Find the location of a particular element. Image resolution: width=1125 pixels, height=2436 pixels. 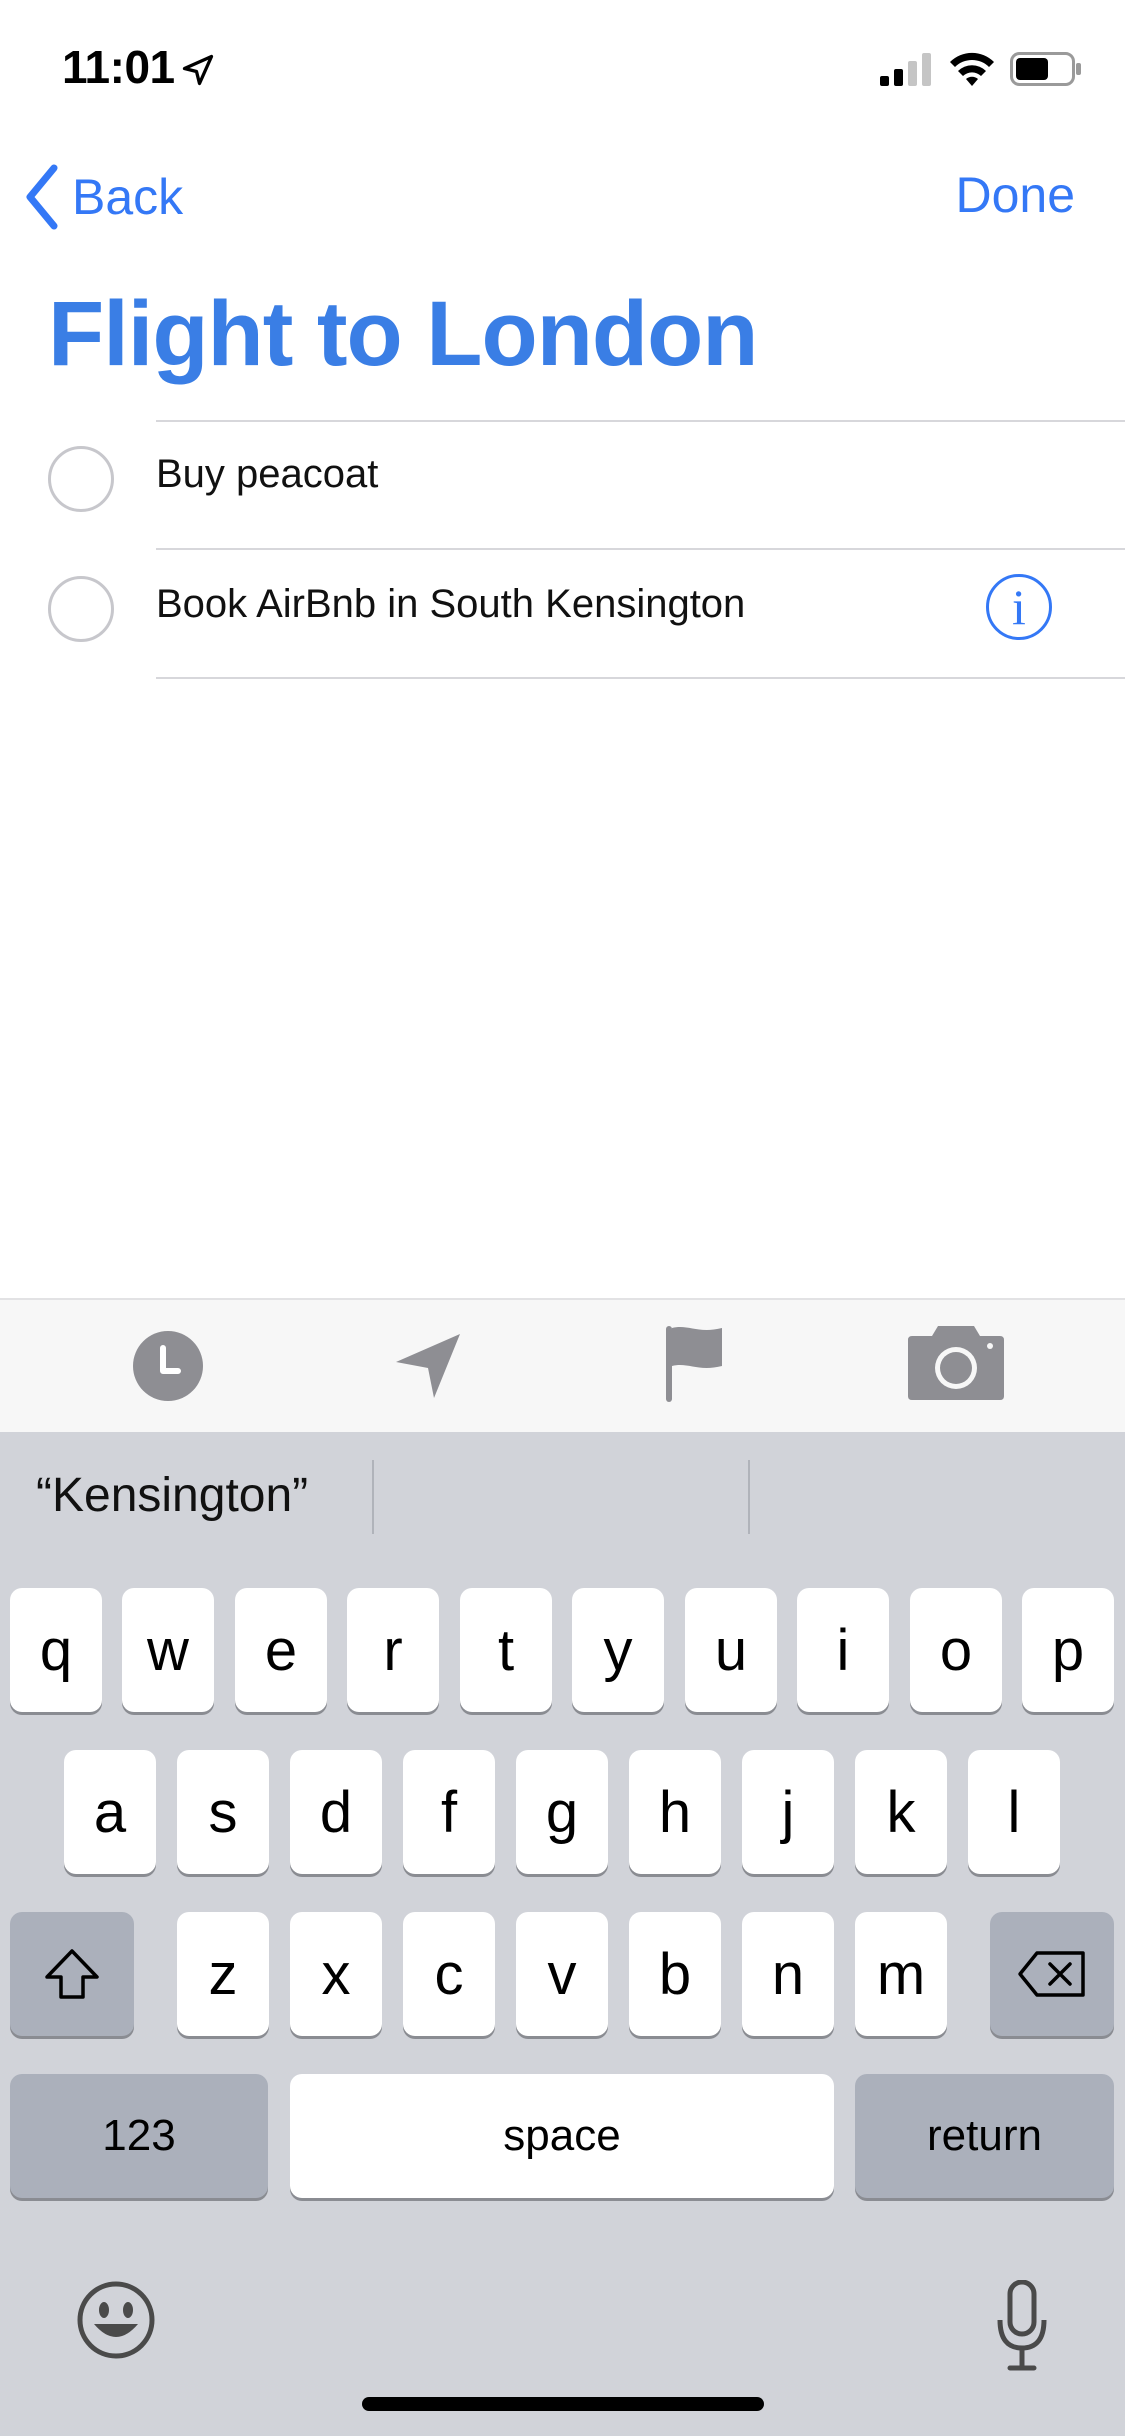

space-key: space is located at coordinates (562, 2136).